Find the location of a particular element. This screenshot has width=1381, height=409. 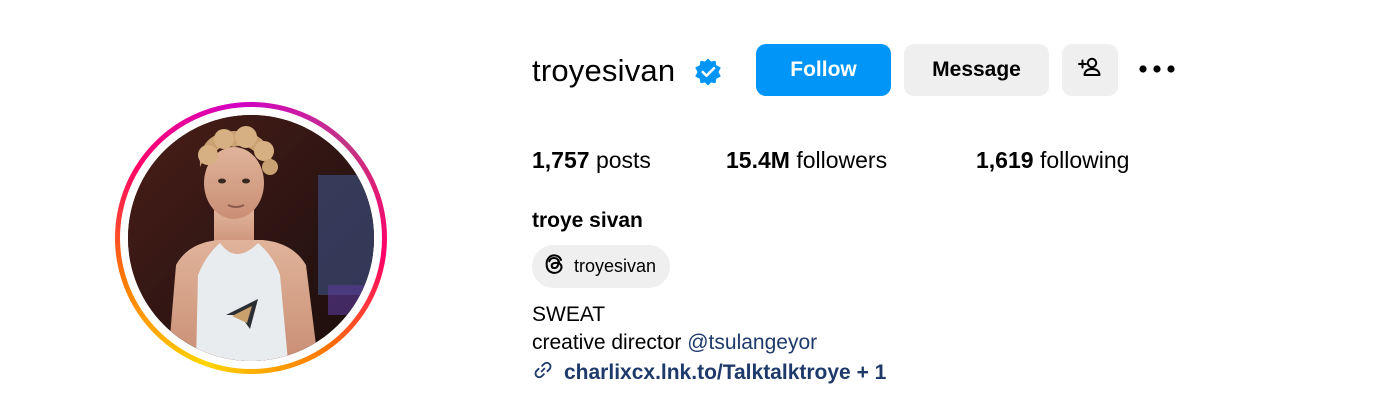

followers-count-label: followers is located at coordinates (842, 160).